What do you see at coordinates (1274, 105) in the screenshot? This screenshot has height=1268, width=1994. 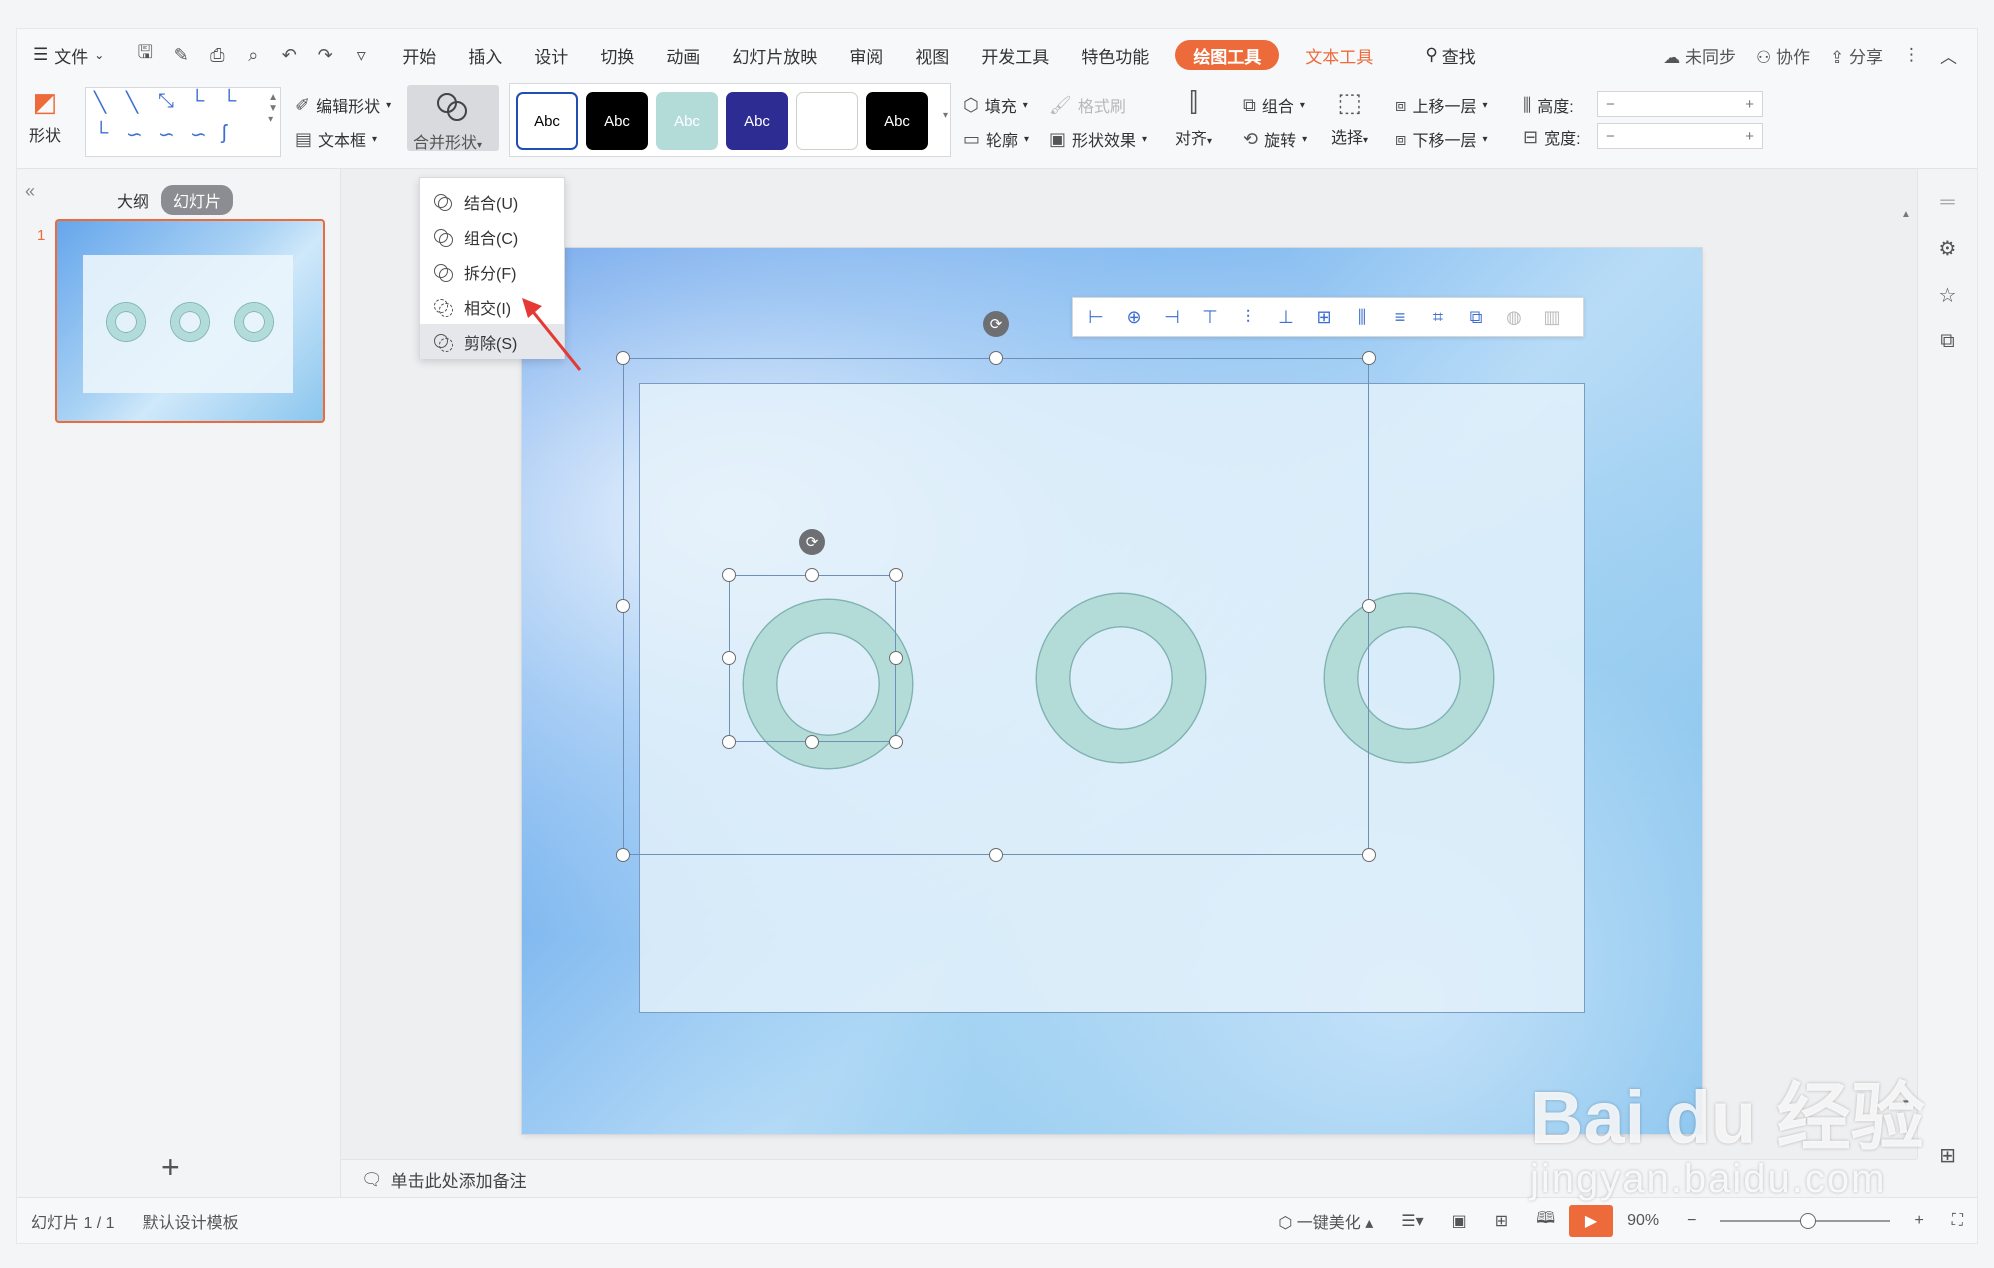 I see `group-button: ⧉ 组合 ▾` at bounding box center [1274, 105].